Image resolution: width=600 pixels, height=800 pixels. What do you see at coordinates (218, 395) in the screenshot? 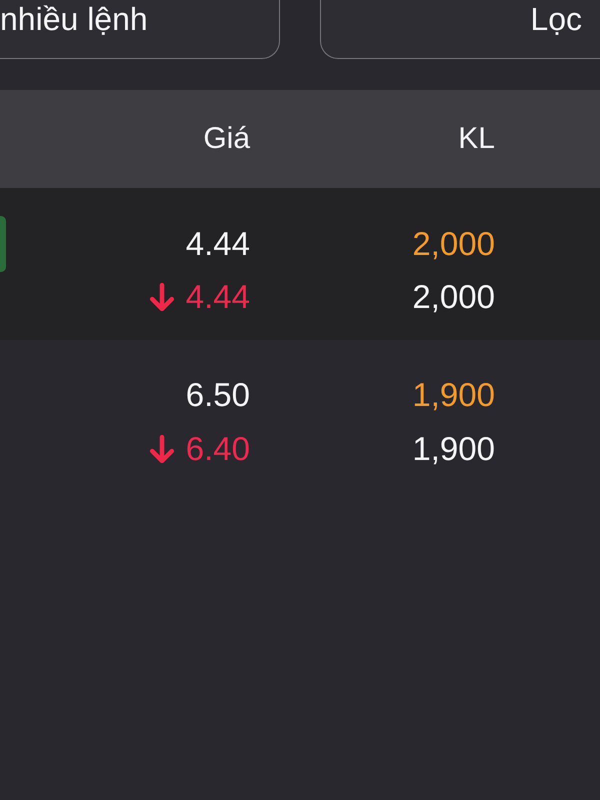
I see `price-value: 6.50` at bounding box center [218, 395].